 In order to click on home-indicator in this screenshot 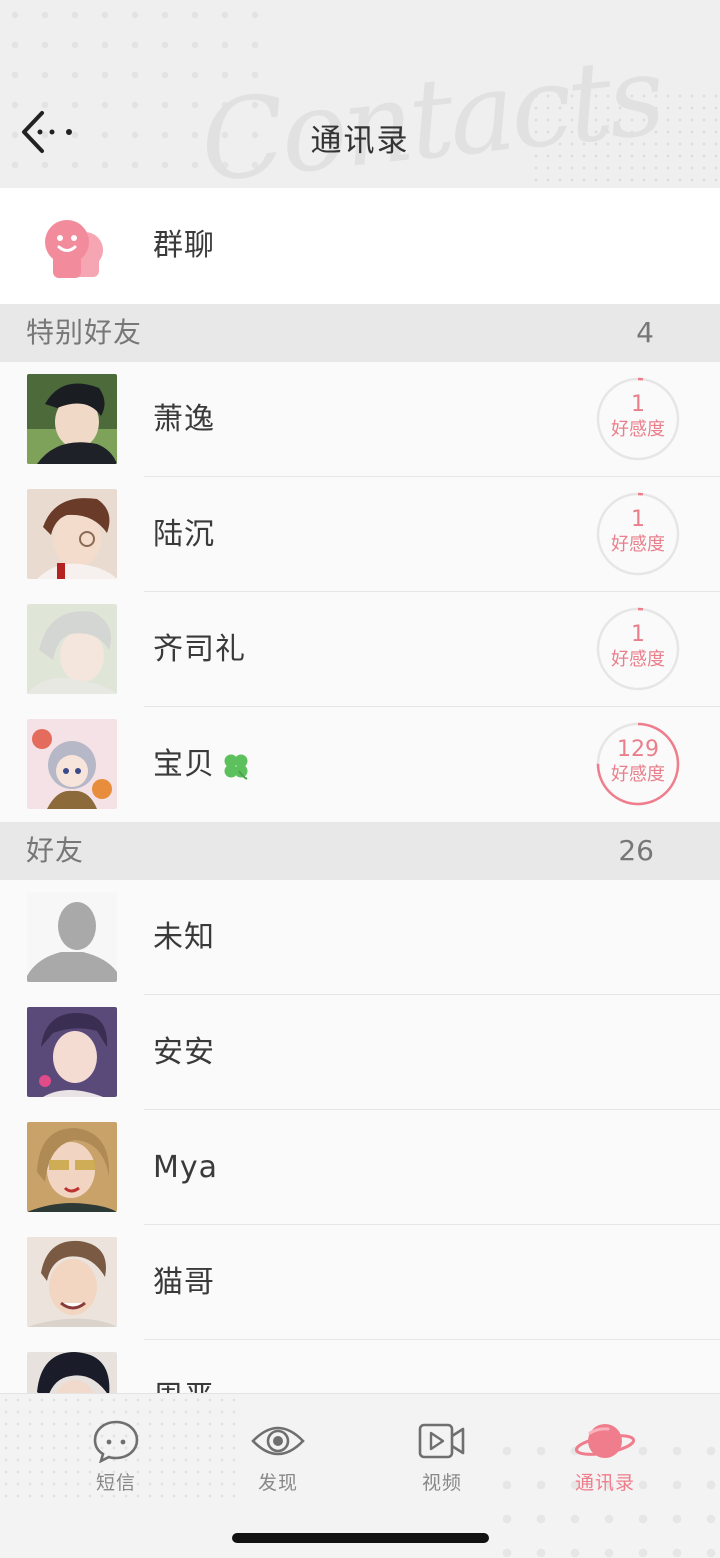, I will do `click(360, 1538)`.